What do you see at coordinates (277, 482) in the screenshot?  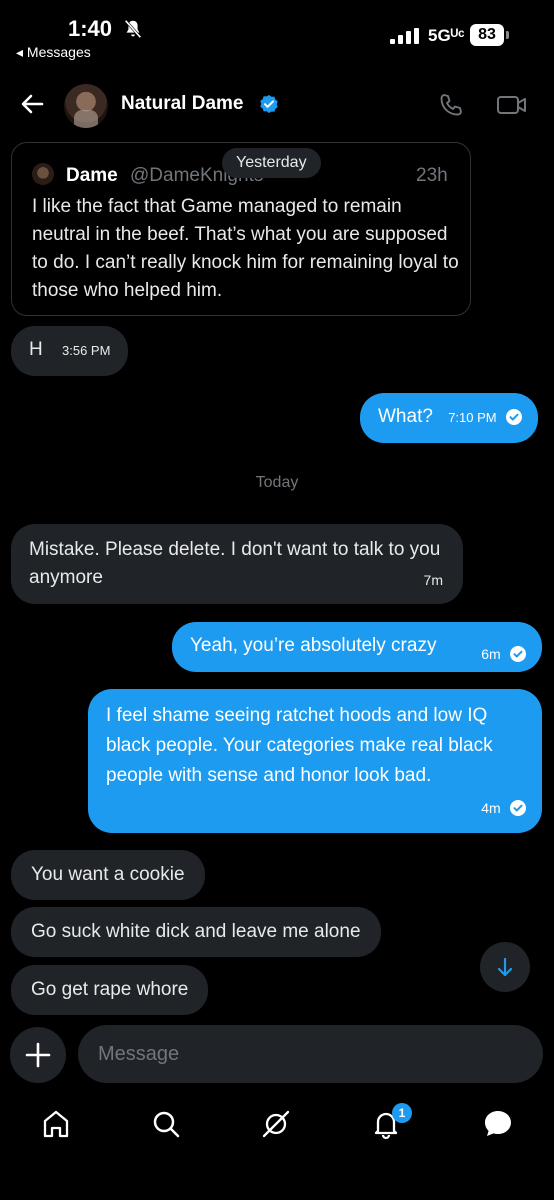 I see `day-label-today: Today` at bounding box center [277, 482].